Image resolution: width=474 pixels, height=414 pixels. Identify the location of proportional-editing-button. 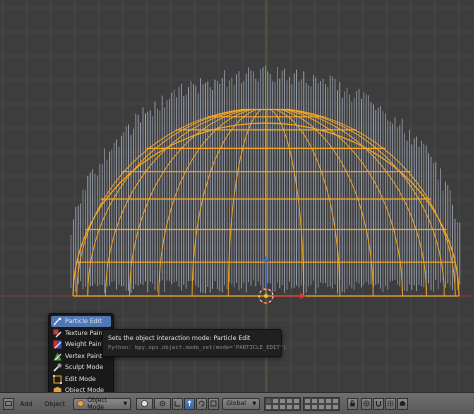
(367, 403).